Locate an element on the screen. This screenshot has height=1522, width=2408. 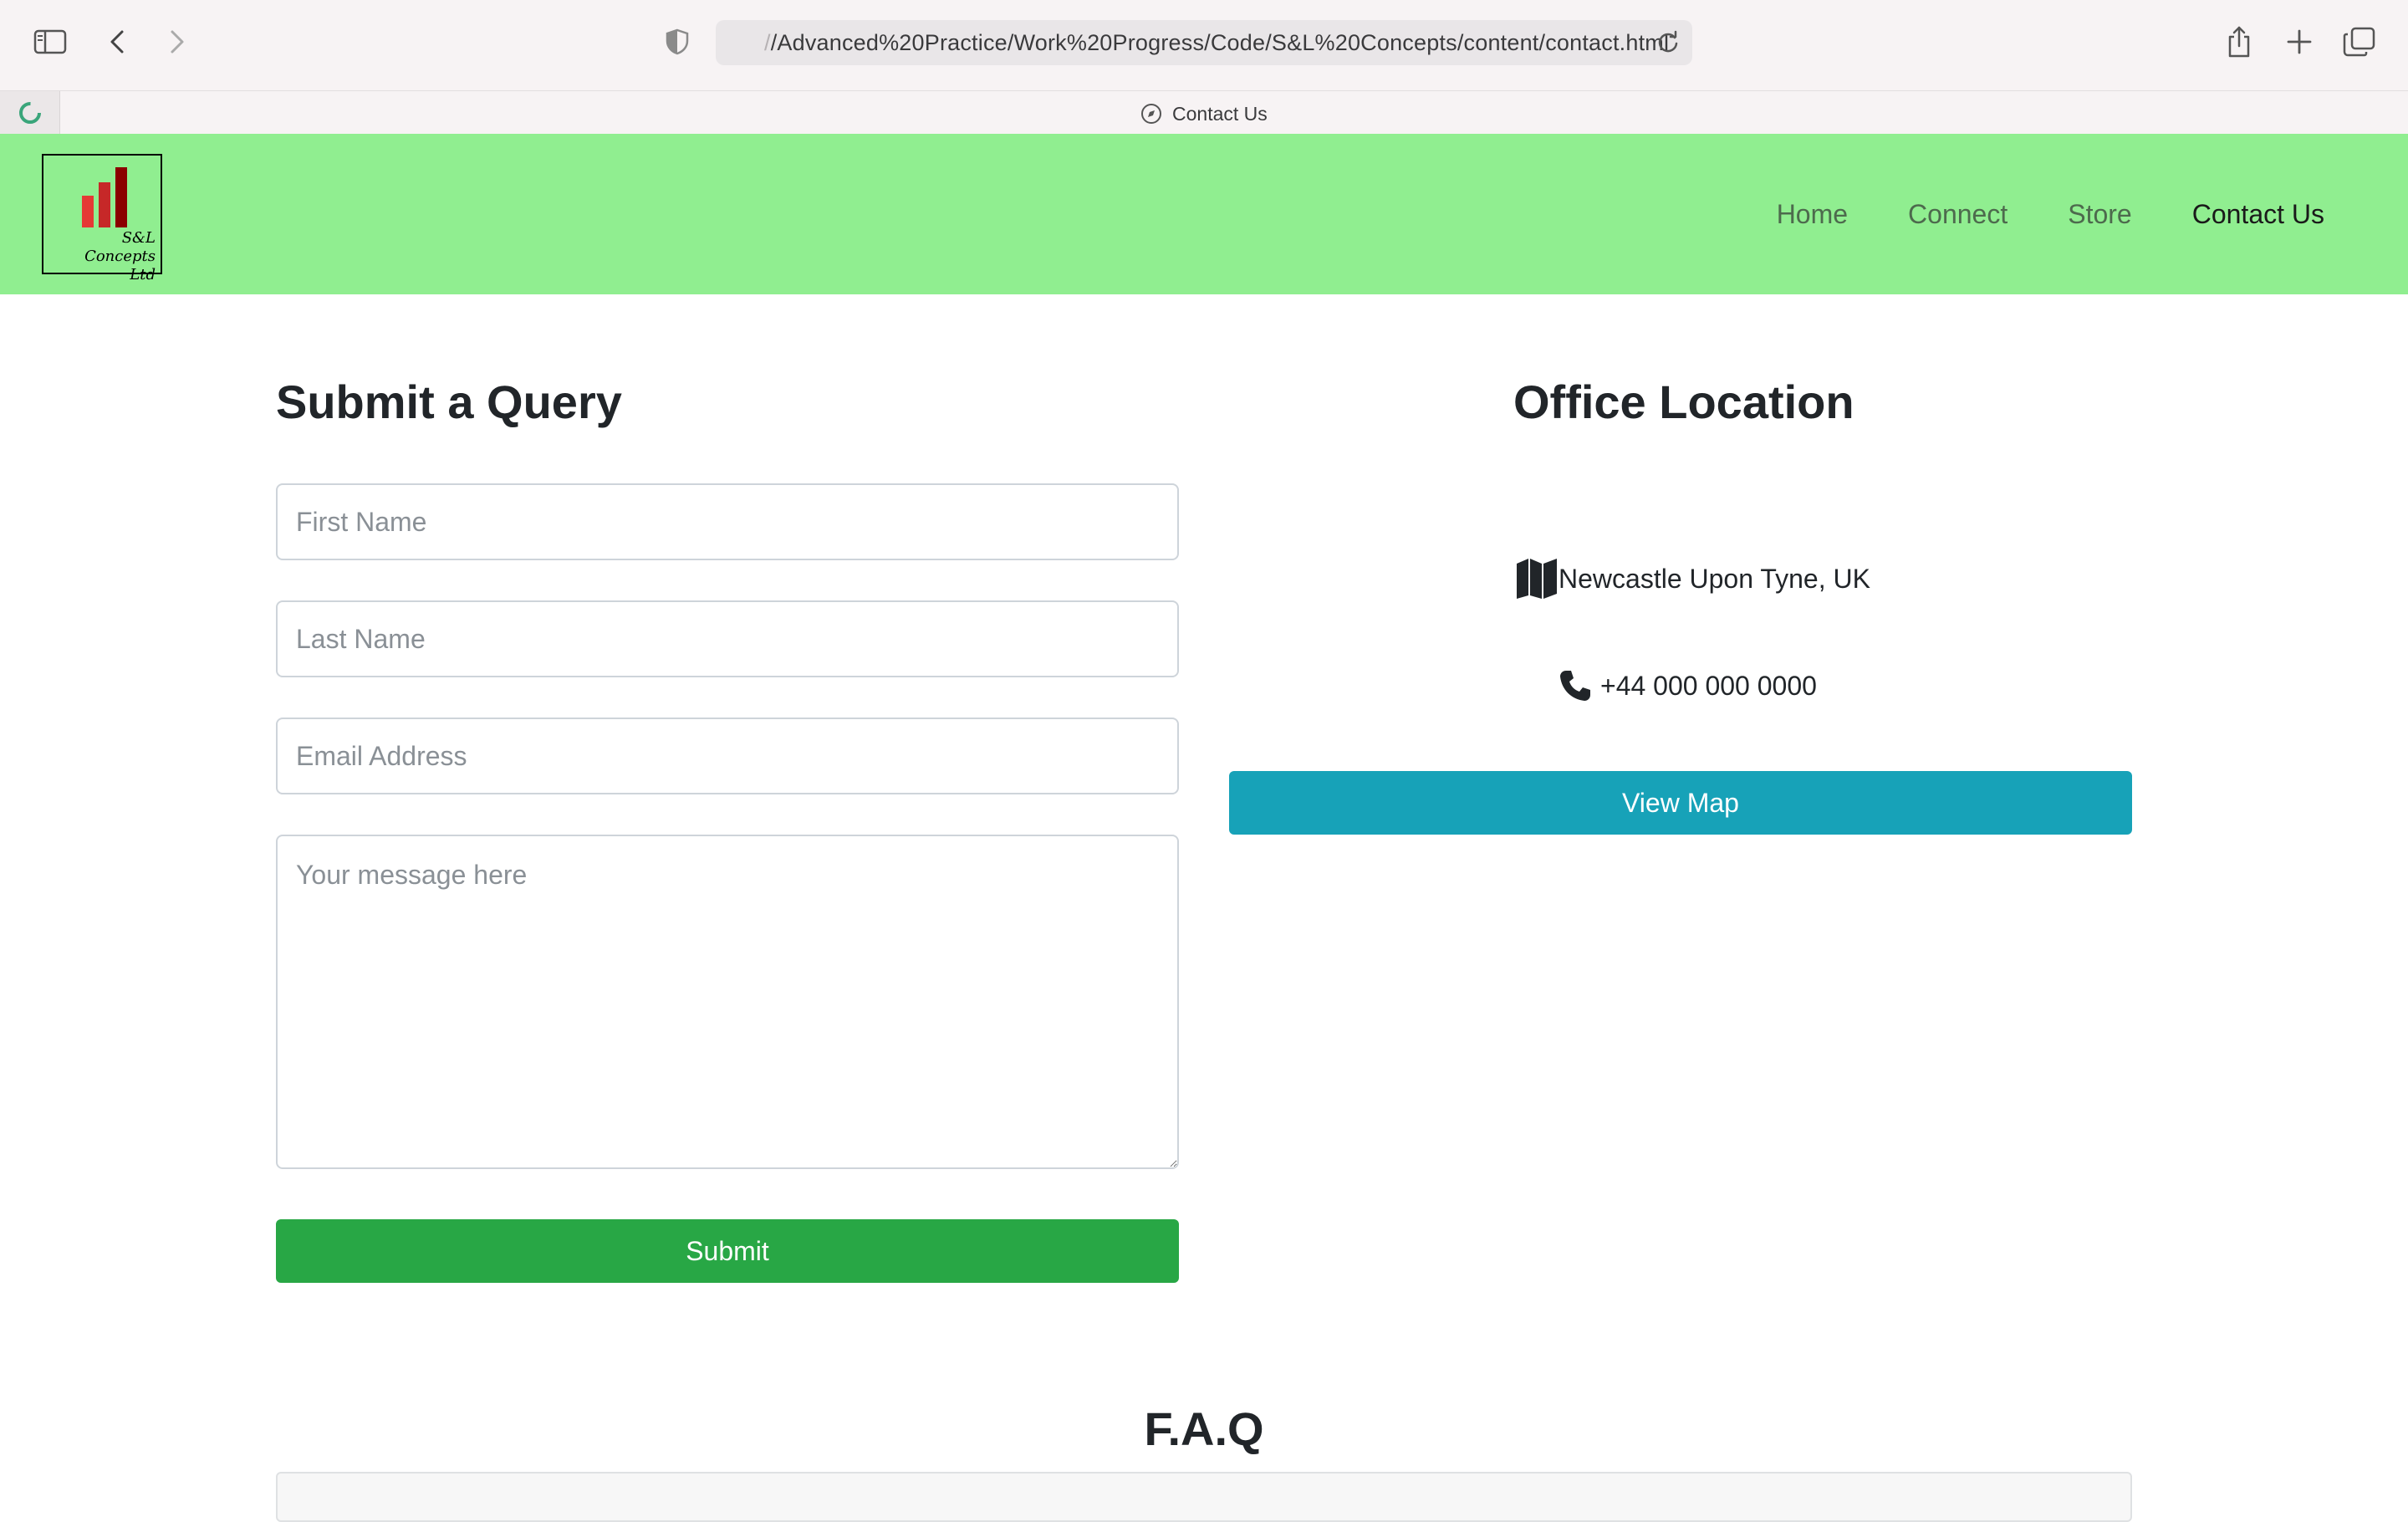
tab-title: Contact Us is located at coordinates (1220, 113).